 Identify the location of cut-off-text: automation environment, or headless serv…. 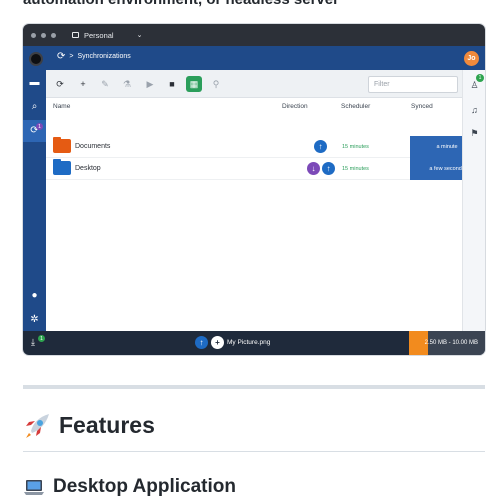
(181, 4).